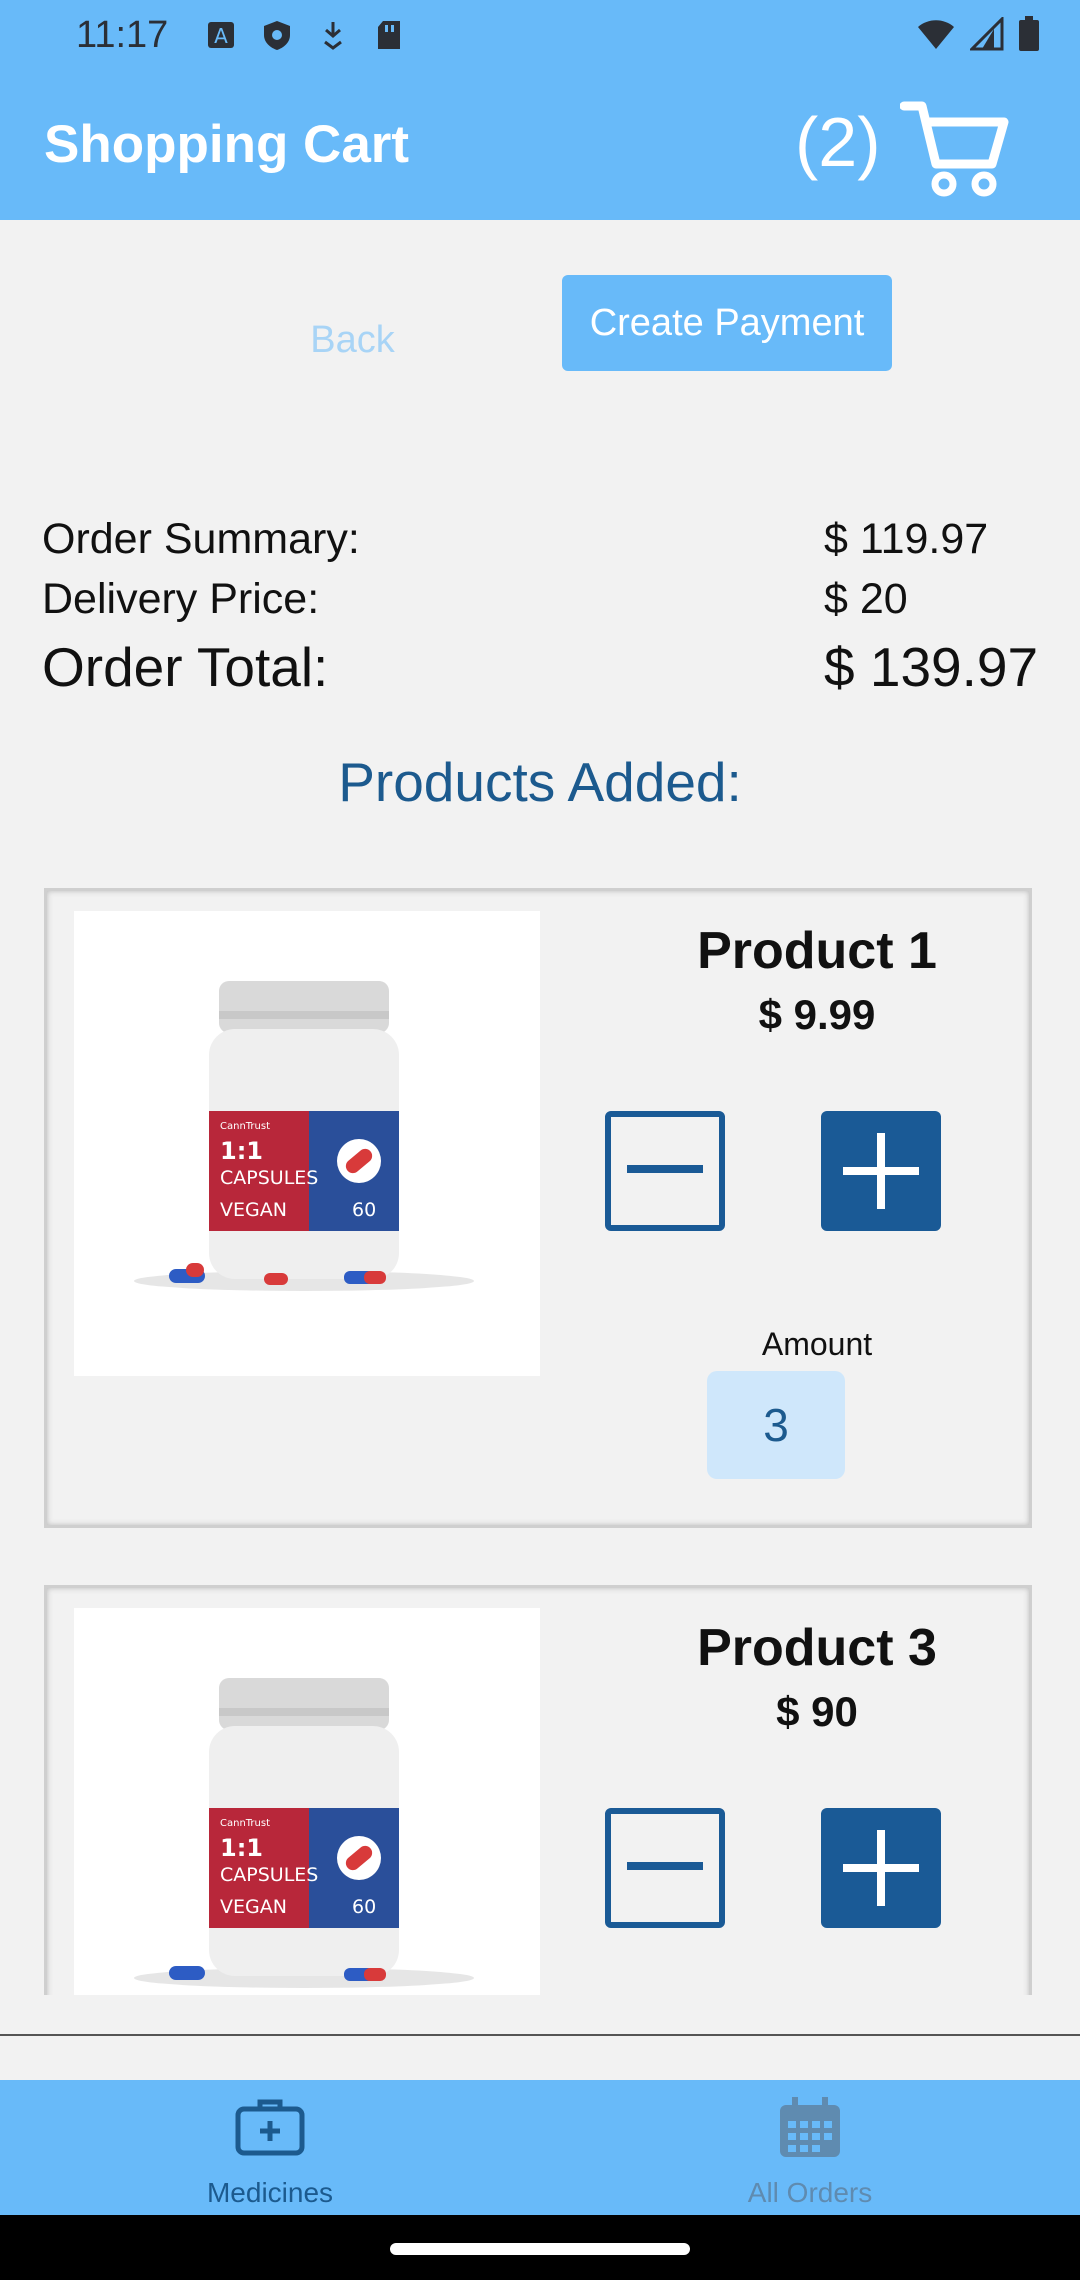 This screenshot has height=2280, width=1080. I want to click on download-icon, so click(333, 36).